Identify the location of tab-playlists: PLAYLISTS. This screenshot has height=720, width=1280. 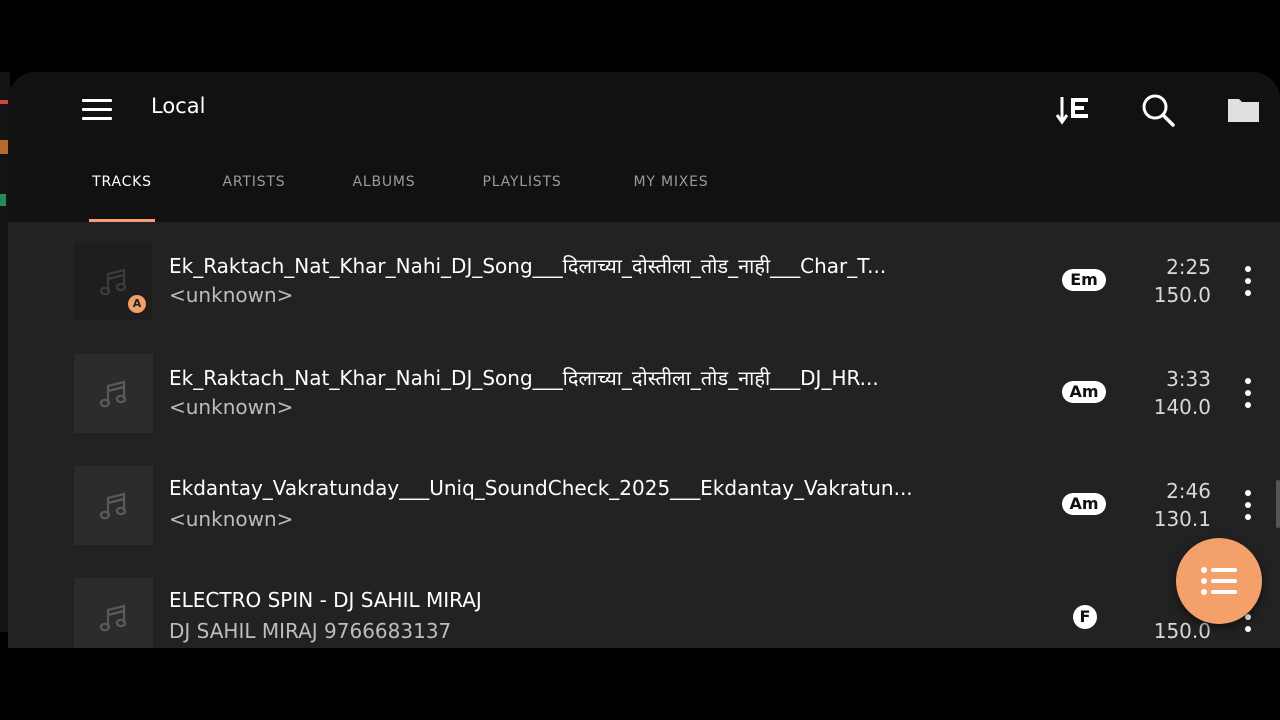
(522, 195).